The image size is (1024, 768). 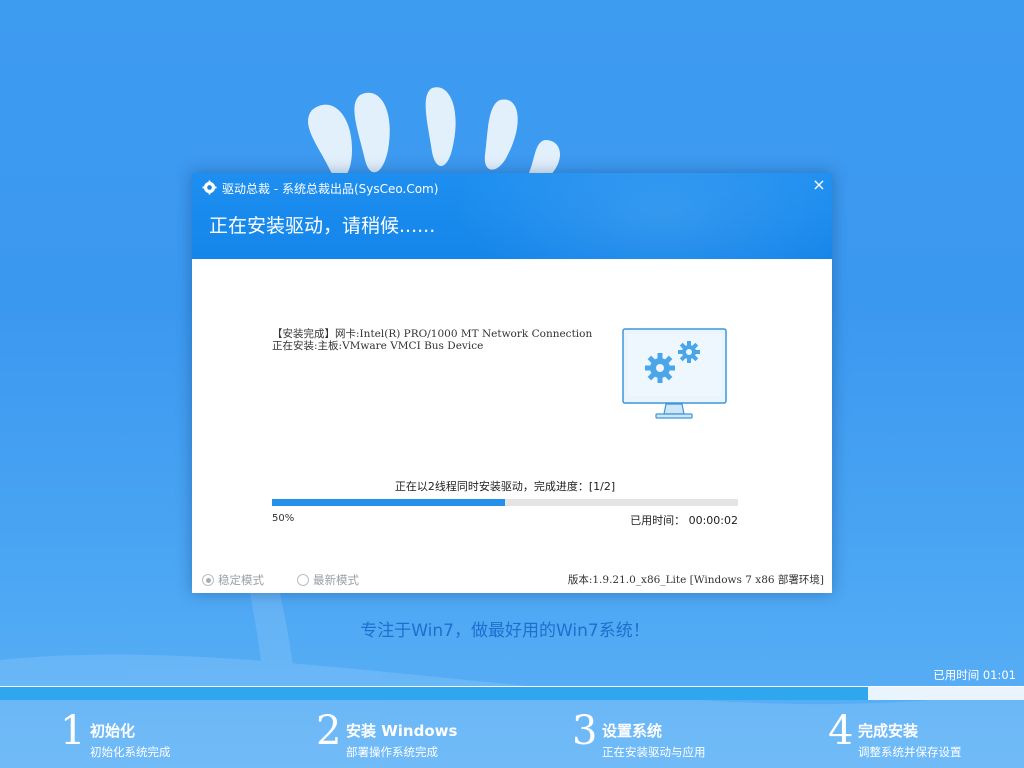 I want to click on total-elapsed-time: 已用时间 01:01, so click(x=974, y=675).